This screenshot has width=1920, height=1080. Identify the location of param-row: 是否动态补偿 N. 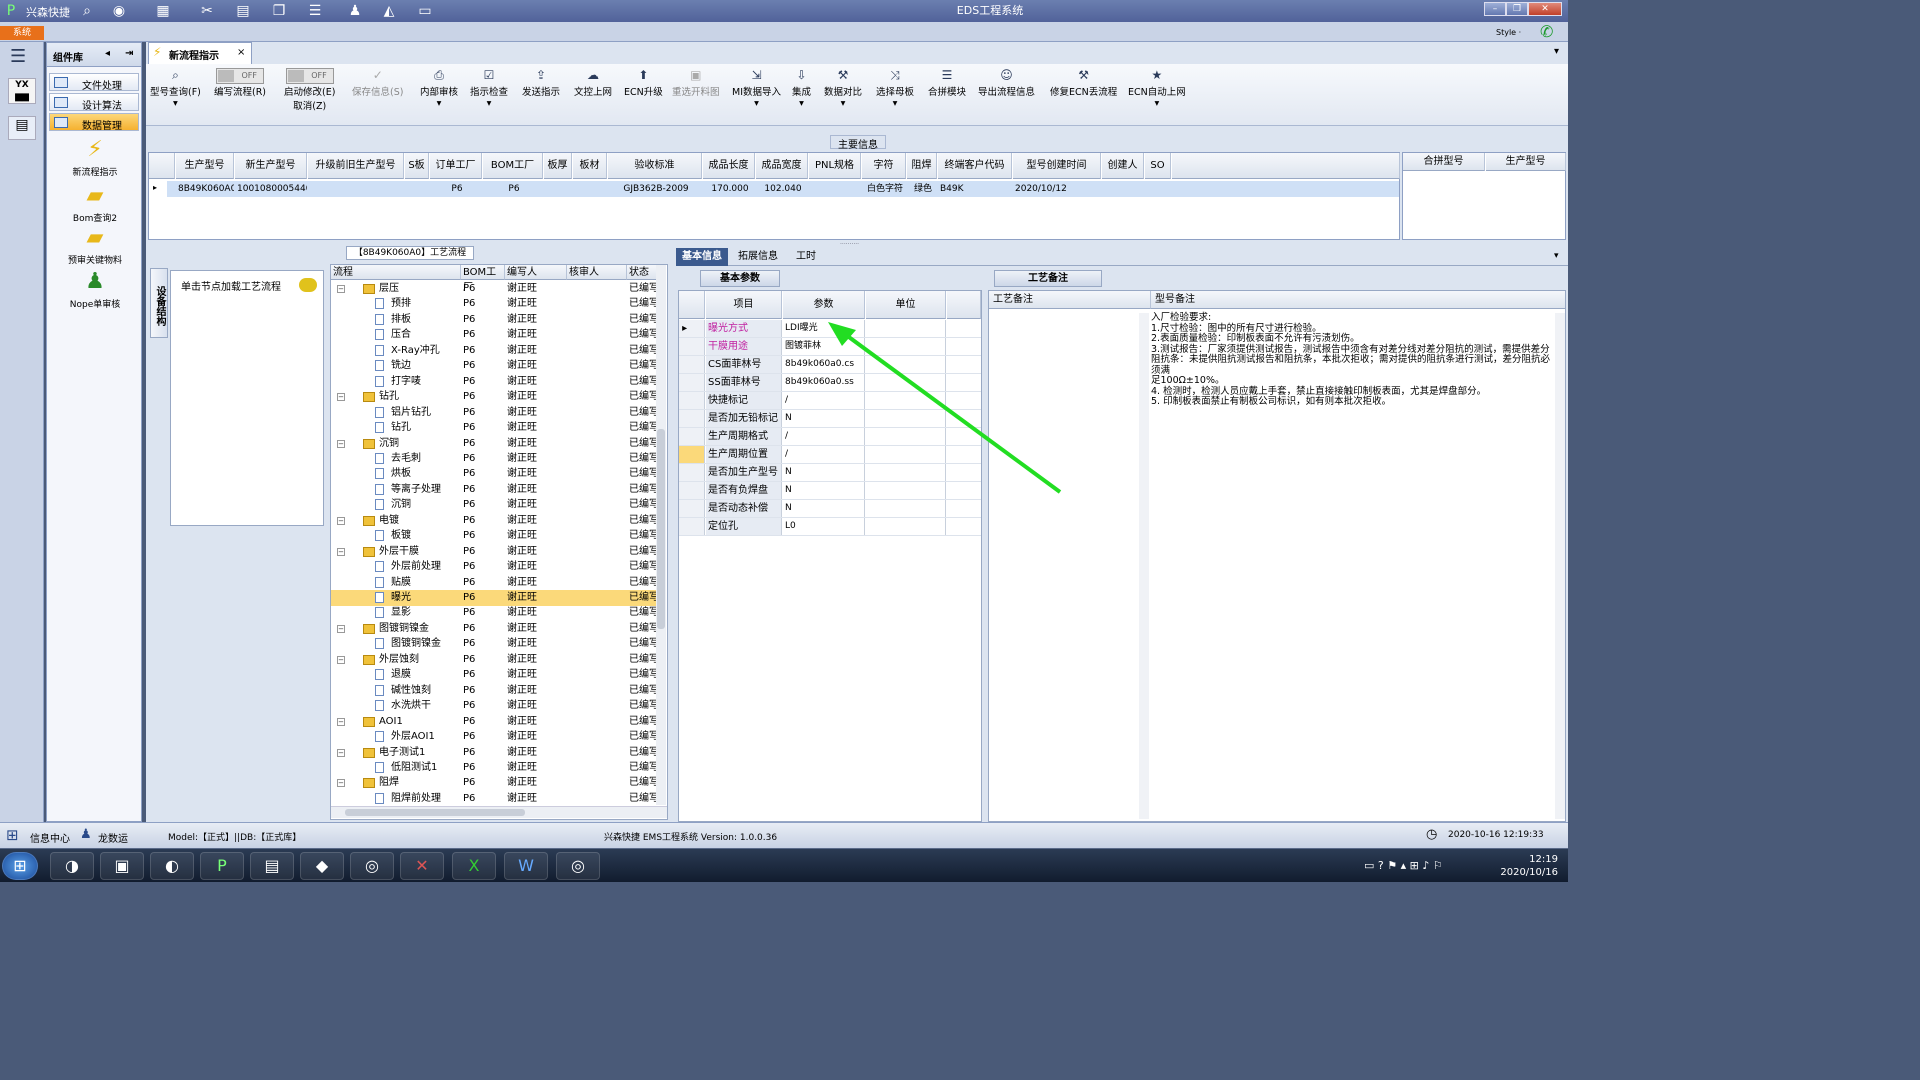
(830, 509).